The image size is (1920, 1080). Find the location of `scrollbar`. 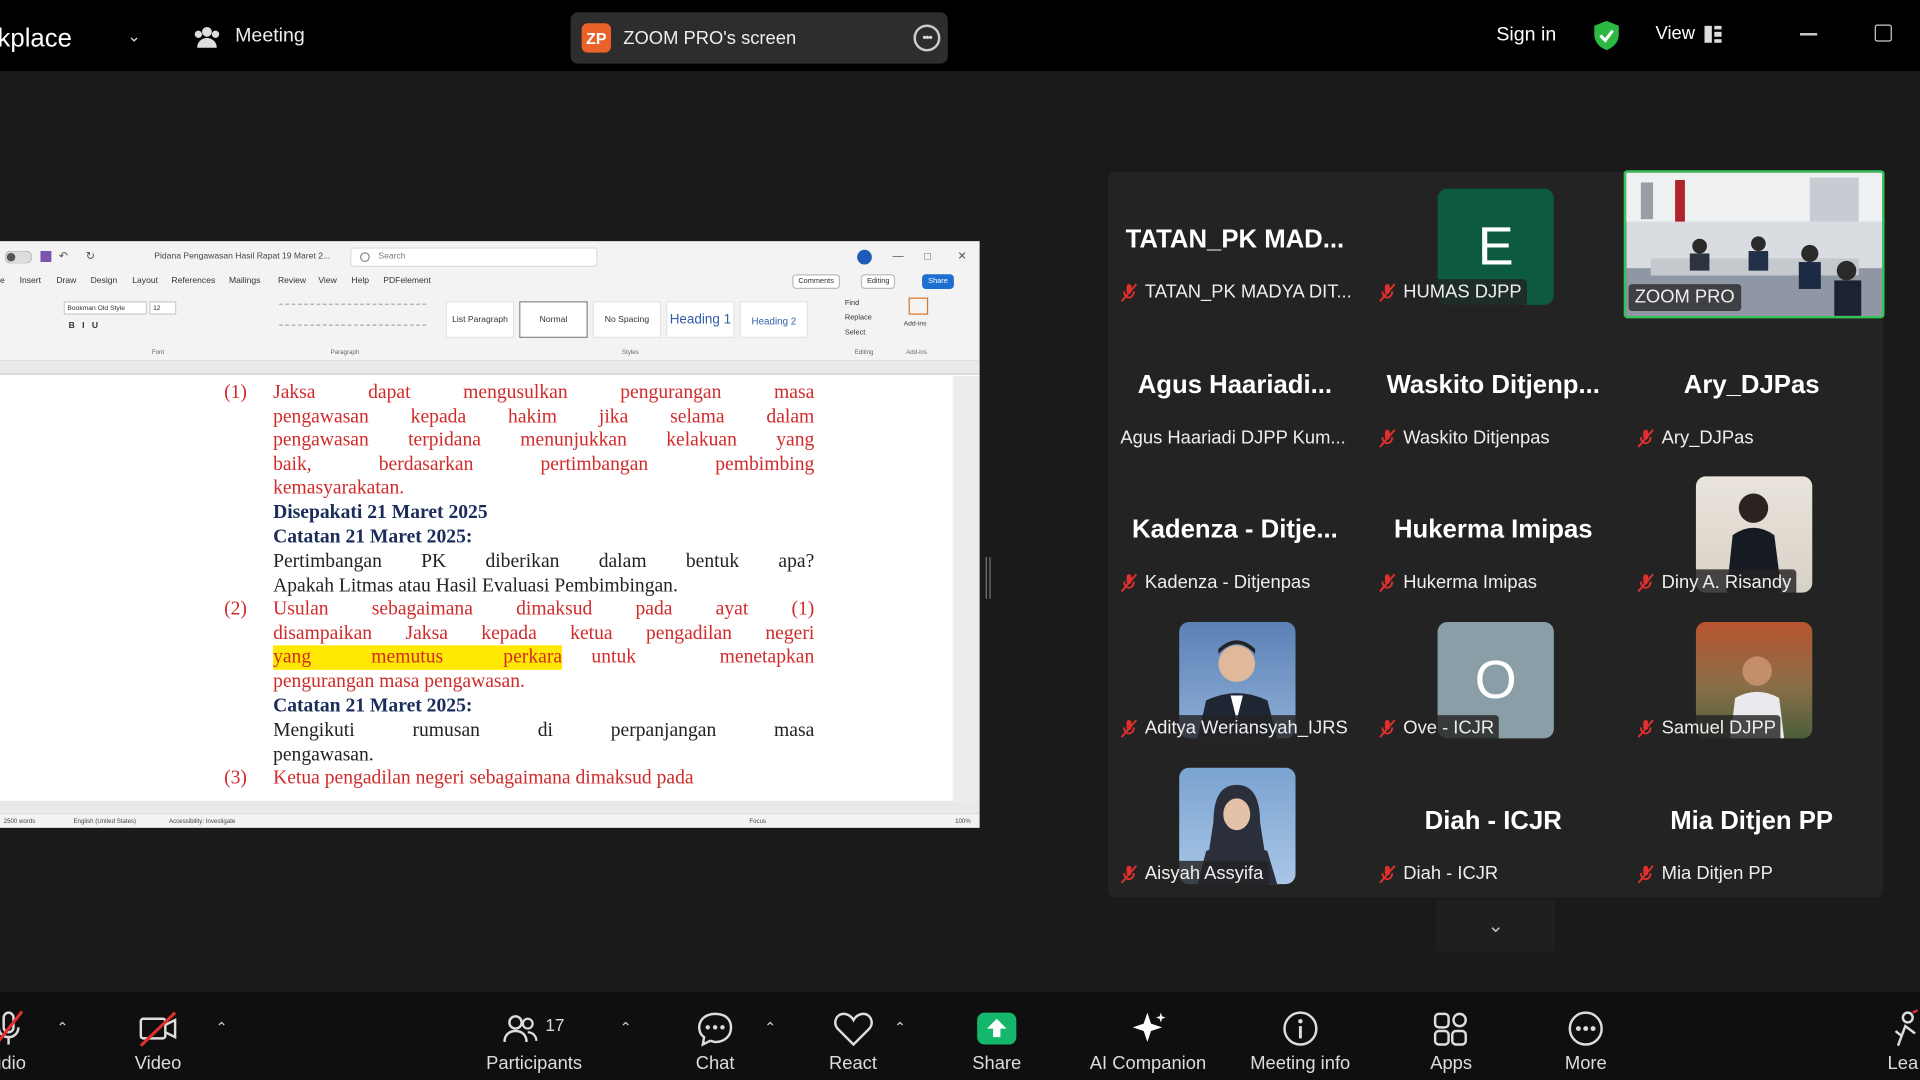

scrollbar is located at coordinates (966, 588).